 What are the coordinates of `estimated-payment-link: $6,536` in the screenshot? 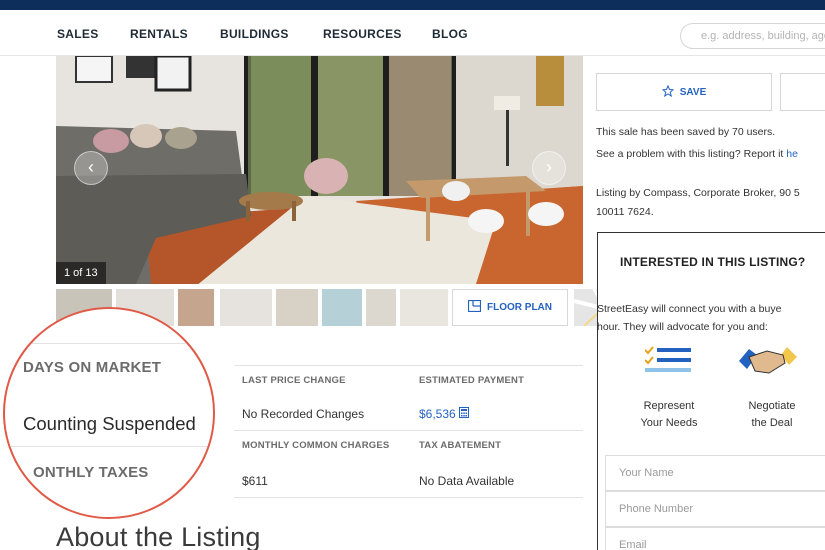 It's located at (444, 414).